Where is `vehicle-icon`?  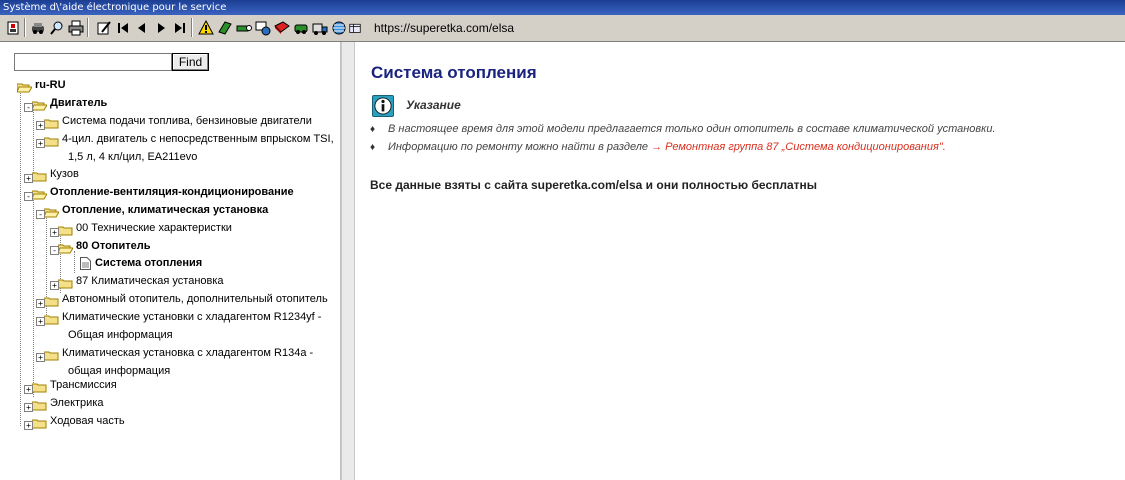 vehicle-icon is located at coordinates (300, 27).